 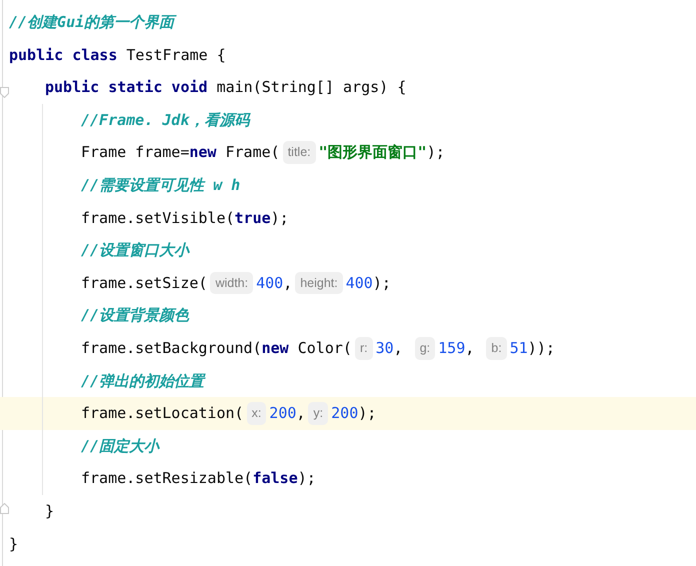 What do you see at coordinates (144, 283) in the screenshot?
I see `code-text: frame.setSize(` at bounding box center [144, 283].